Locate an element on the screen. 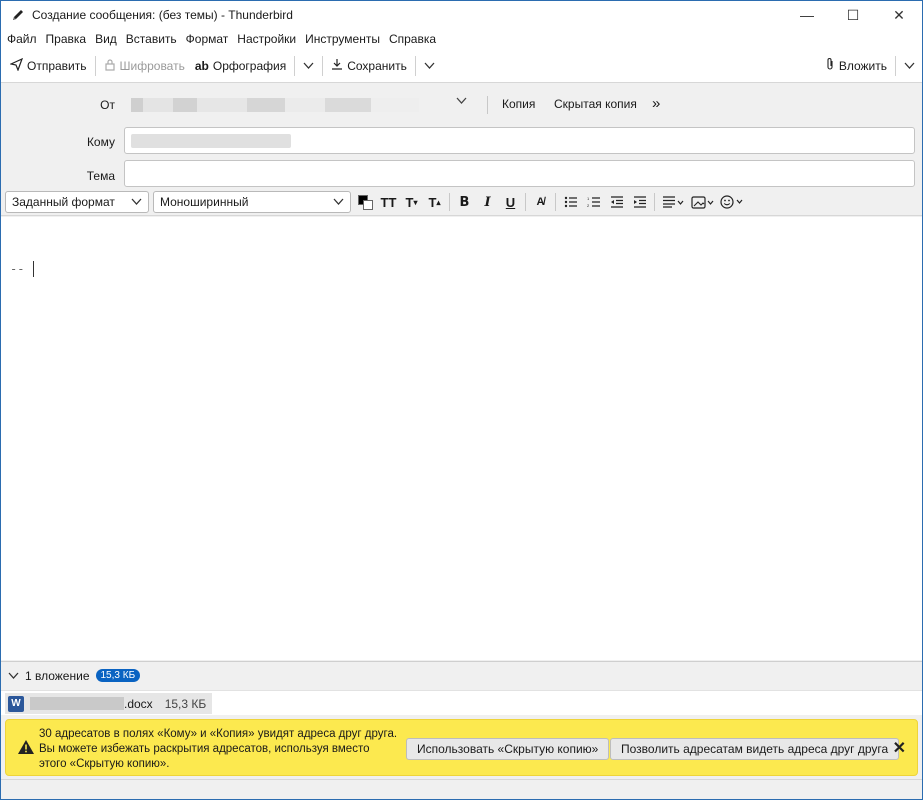 The width and height of the screenshot is (923, 800). attach-button: Вложить is located at coordinates (856, 66).